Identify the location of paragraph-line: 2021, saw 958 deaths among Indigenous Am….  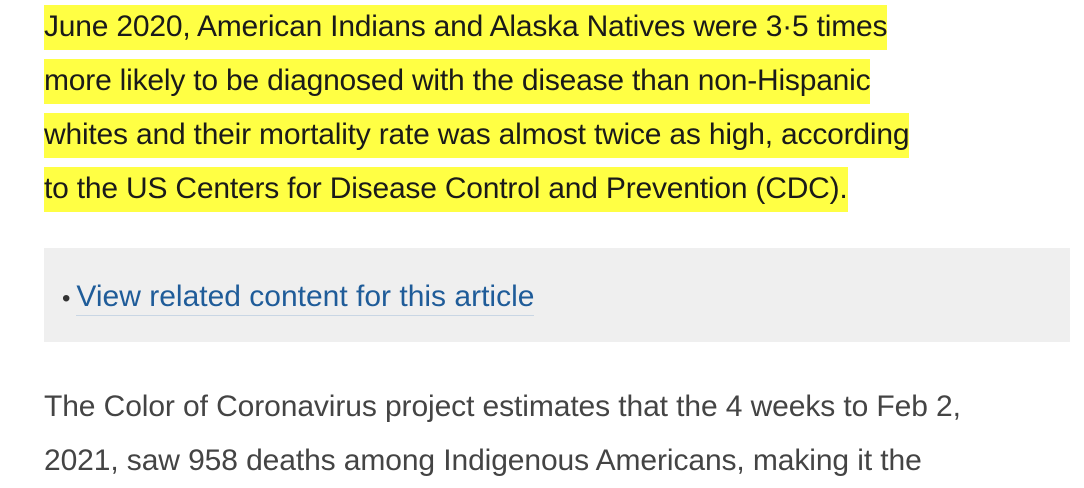
(483, 460).